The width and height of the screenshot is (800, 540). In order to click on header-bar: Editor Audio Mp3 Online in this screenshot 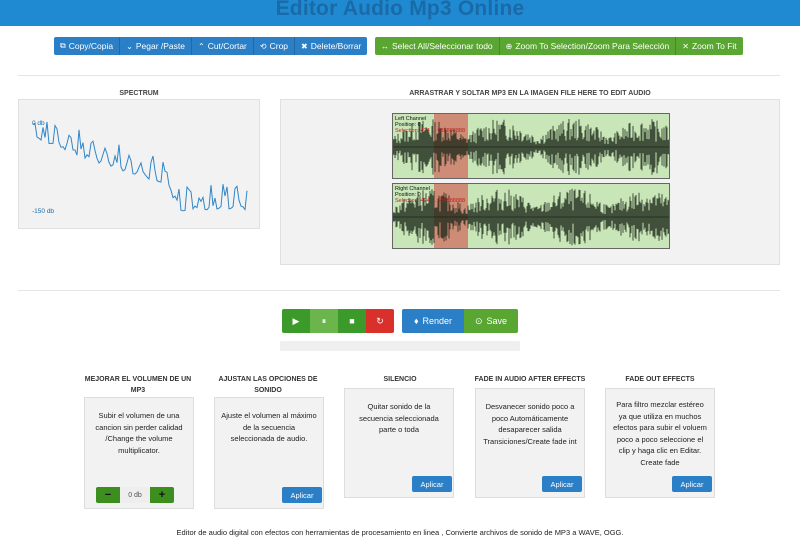, I will do `click(400, 13)`.